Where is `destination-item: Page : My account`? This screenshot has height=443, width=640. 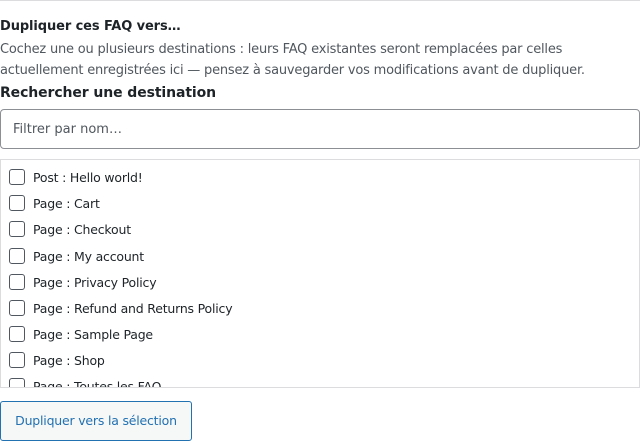 destination-item: Page : My account is located at coordinates (76, 256).